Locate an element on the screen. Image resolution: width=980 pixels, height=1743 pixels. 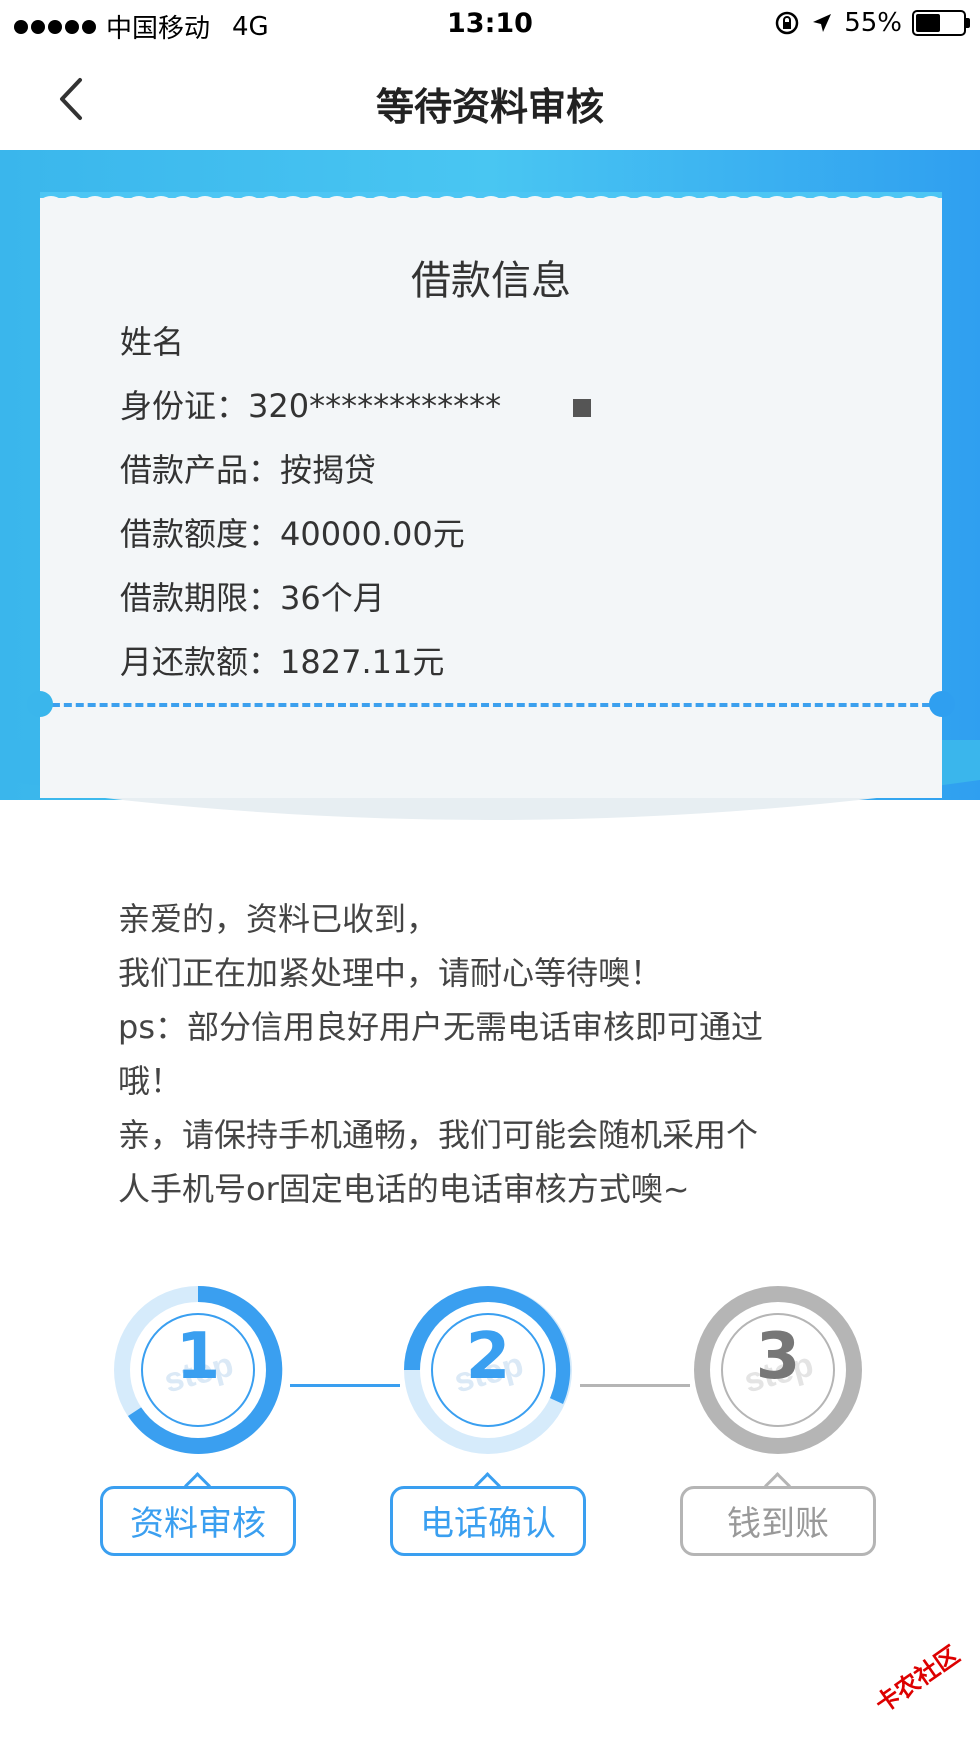
info-label: 借款期限： is located at coordinates (200, 598).